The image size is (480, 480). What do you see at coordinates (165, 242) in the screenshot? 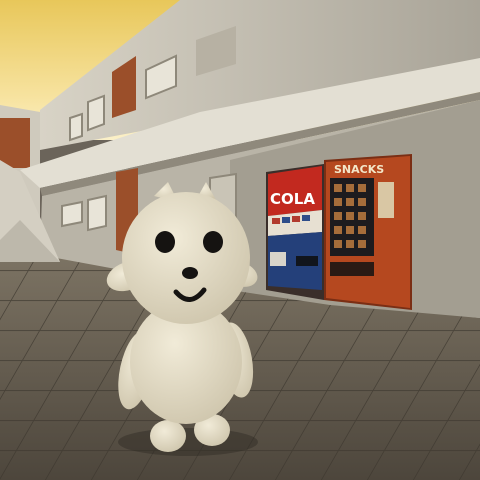
I see `left-eye` at bounding box center [165, 242].